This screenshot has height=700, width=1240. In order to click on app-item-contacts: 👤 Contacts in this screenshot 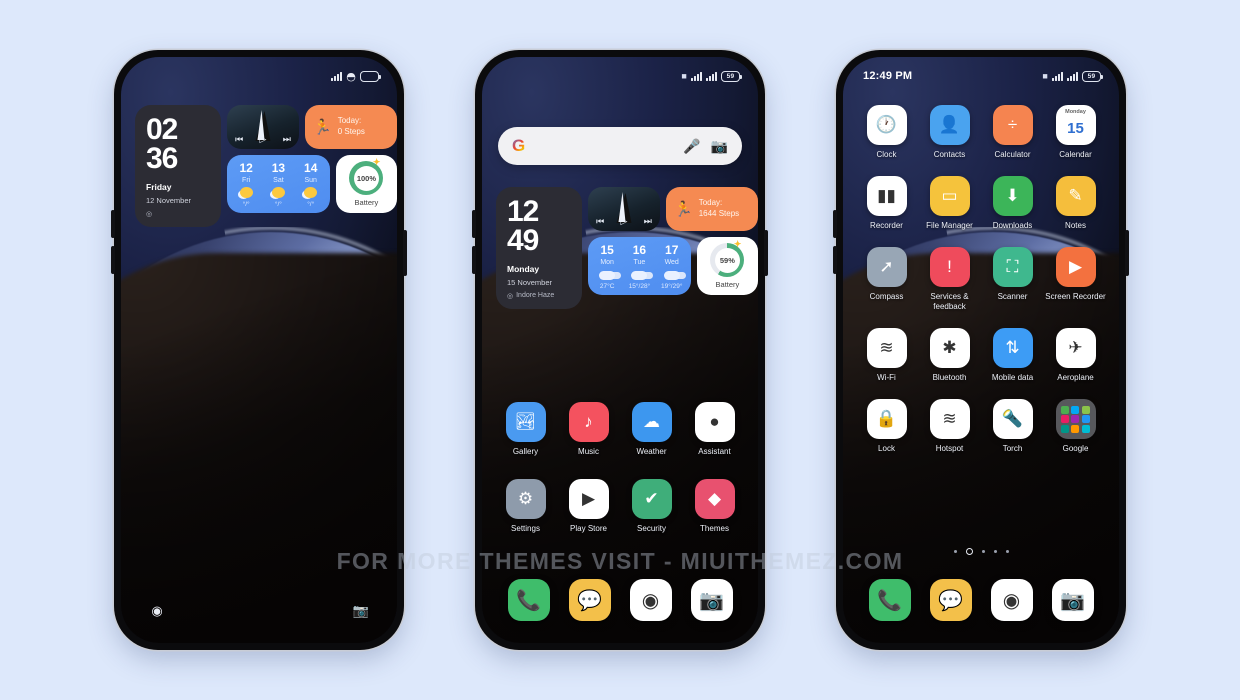, I will do `click(949, 132)`.